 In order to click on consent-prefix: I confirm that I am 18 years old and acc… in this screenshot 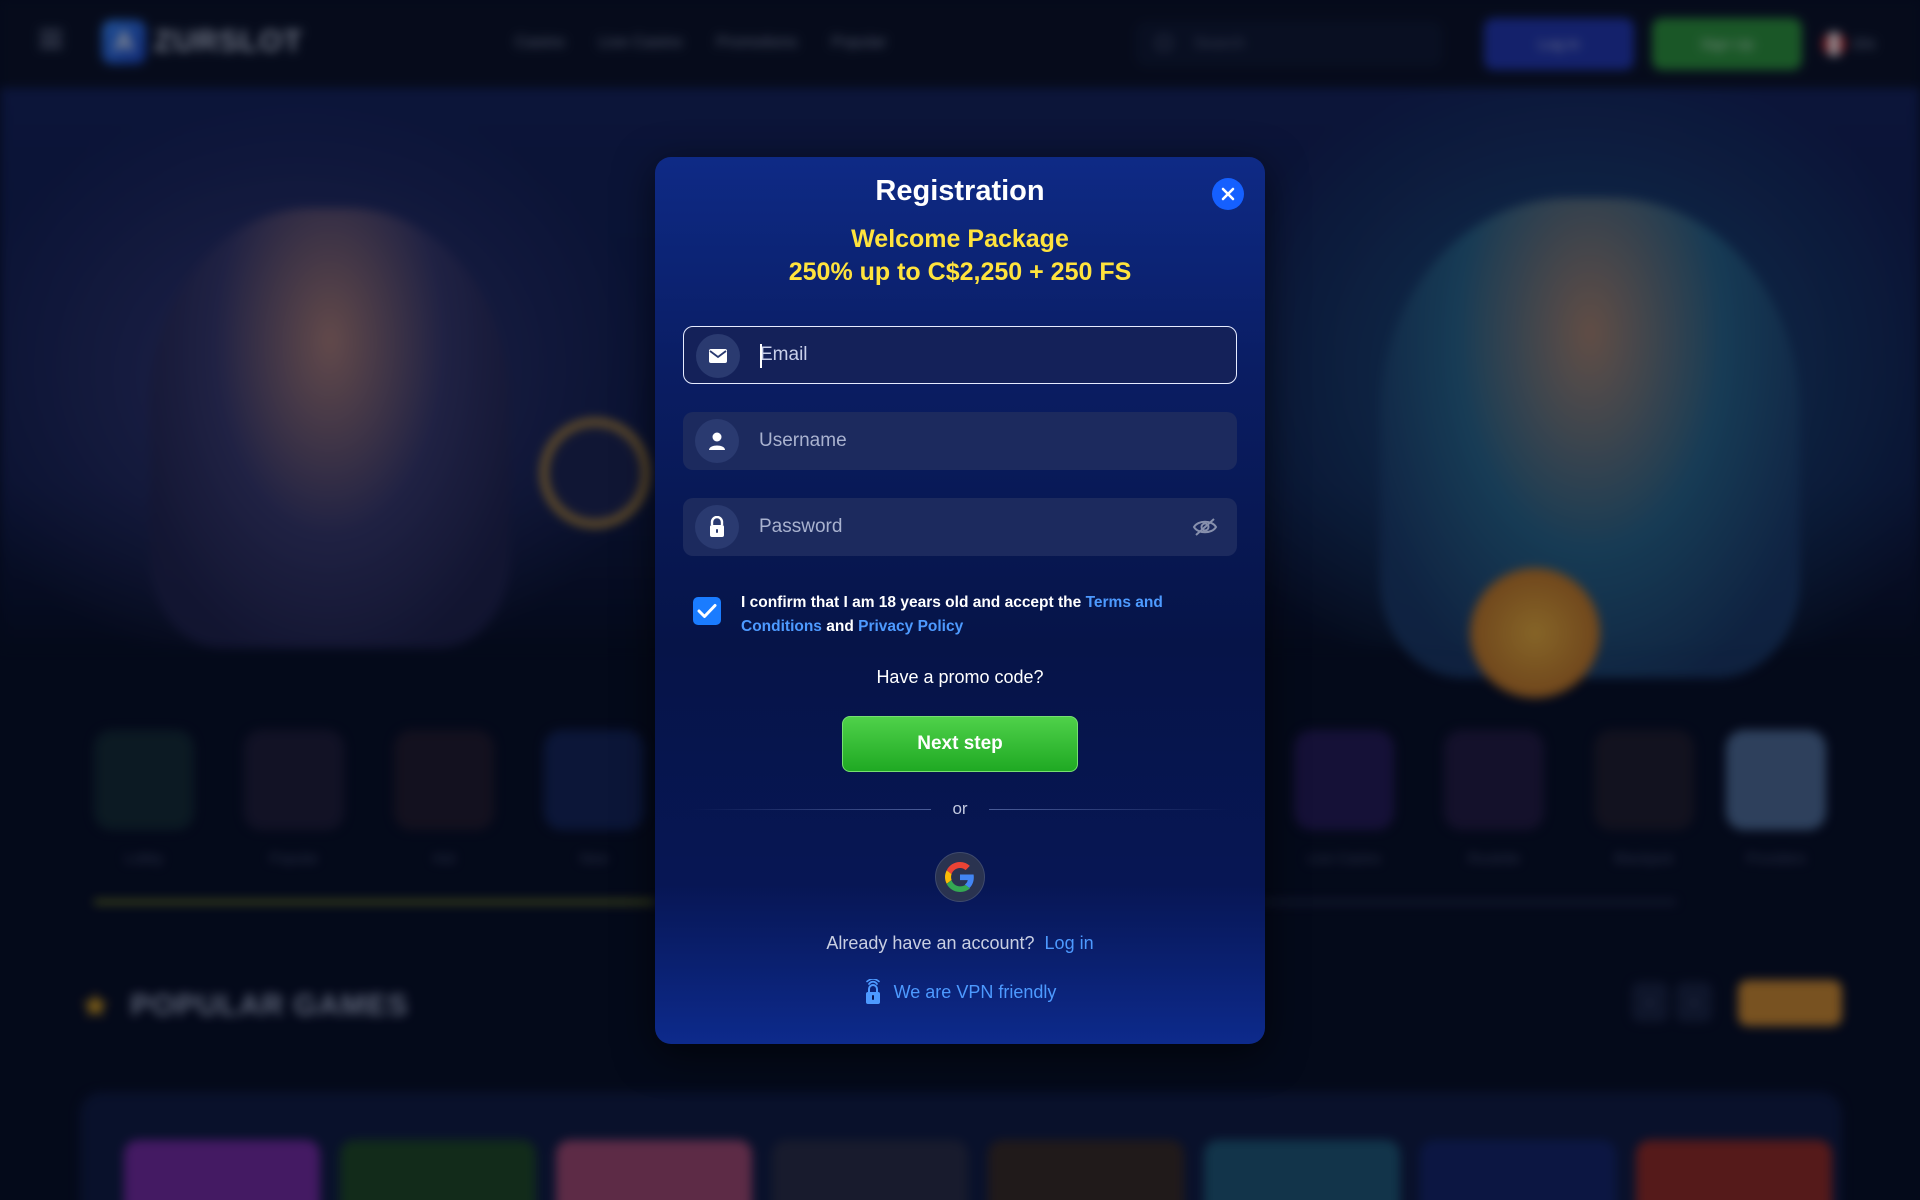, I will do `click(913, 602)`.